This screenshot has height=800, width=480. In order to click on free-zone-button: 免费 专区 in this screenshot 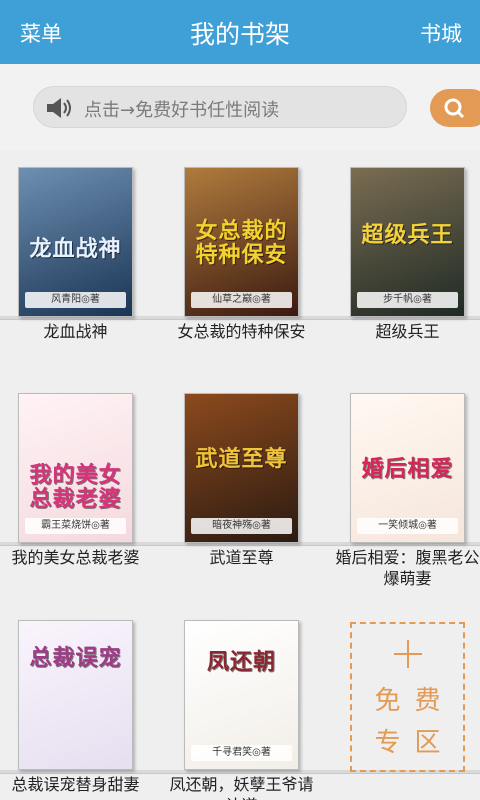, I will do `click(407, 697)`.